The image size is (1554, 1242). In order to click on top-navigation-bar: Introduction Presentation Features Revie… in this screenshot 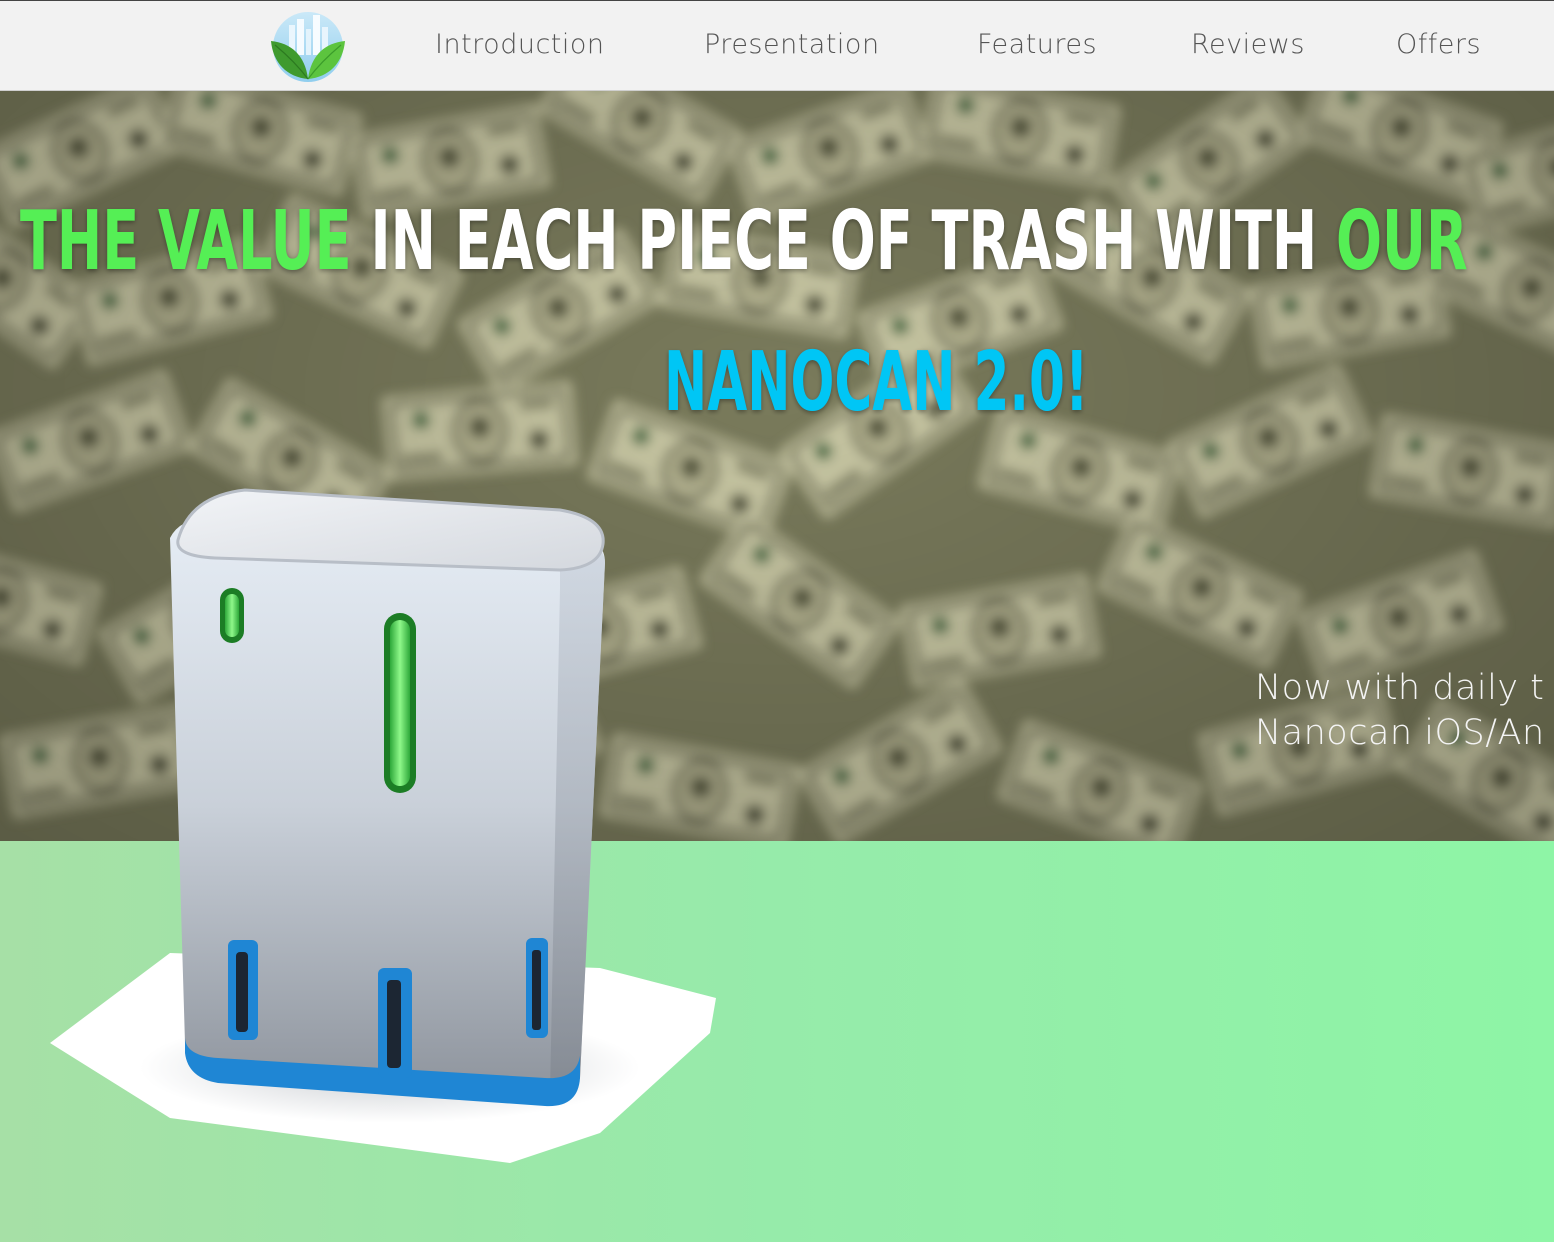, I will do `click(777, 45)`.